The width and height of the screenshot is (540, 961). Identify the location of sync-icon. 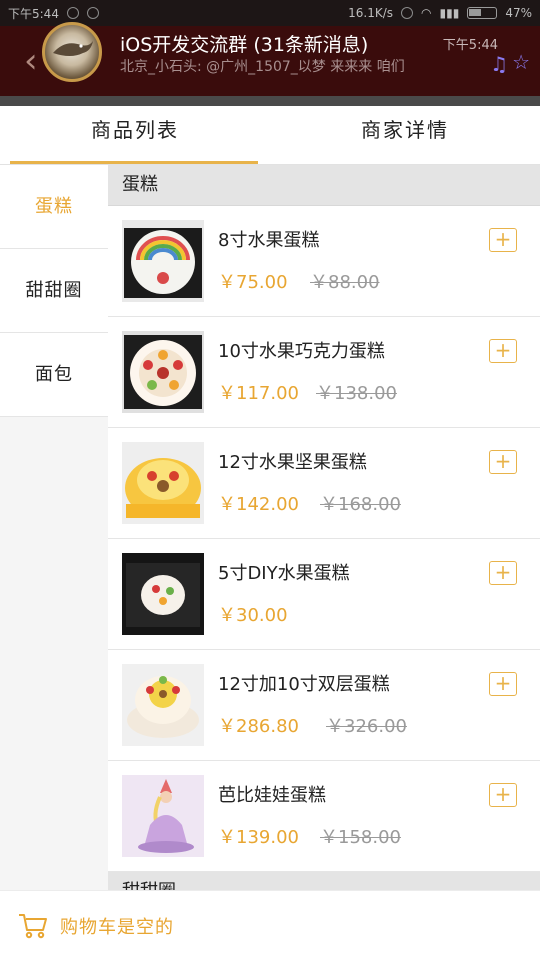
(92, 13).